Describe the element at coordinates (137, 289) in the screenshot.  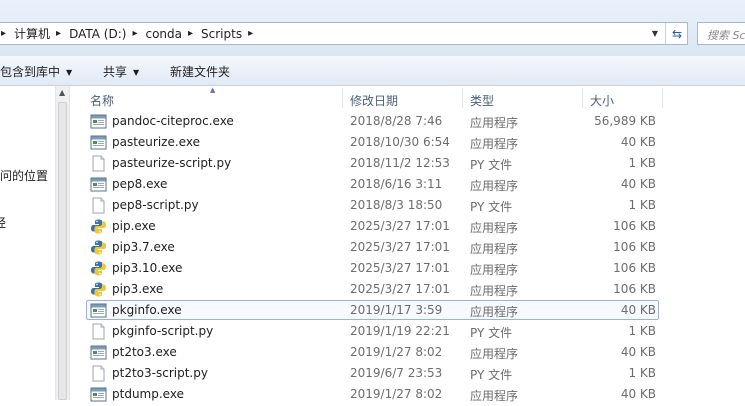
I see `file-name: pip3.exe` at that location.